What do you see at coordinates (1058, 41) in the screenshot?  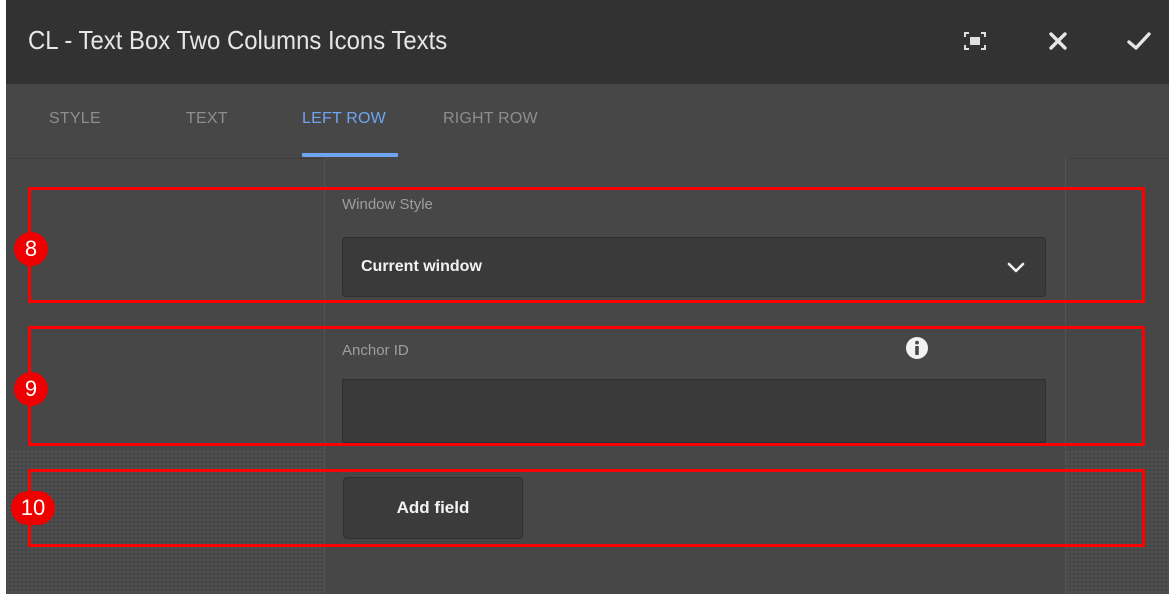 I see `close-icon` at bounding box center [1058, 41].